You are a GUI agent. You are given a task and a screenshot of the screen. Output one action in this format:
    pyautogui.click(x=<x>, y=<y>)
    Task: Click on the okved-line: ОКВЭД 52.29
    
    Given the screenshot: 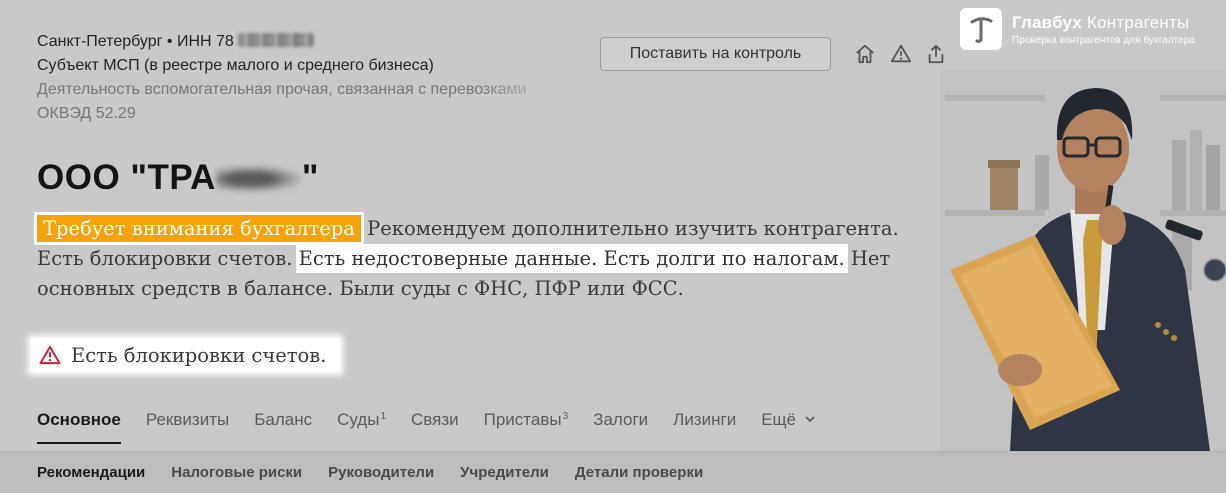 What is the action you would take?
    pyautogui.click(x=86, y=113)
    